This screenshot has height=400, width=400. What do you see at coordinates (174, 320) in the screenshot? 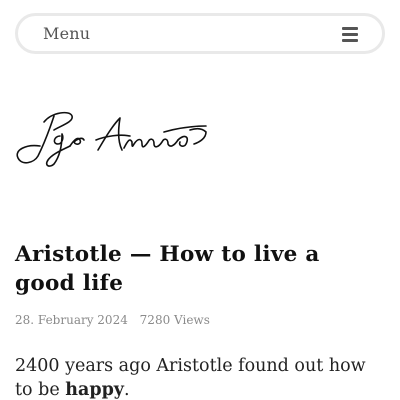
I see `view-count: 7280 Views` at bounding box center [174, 320].